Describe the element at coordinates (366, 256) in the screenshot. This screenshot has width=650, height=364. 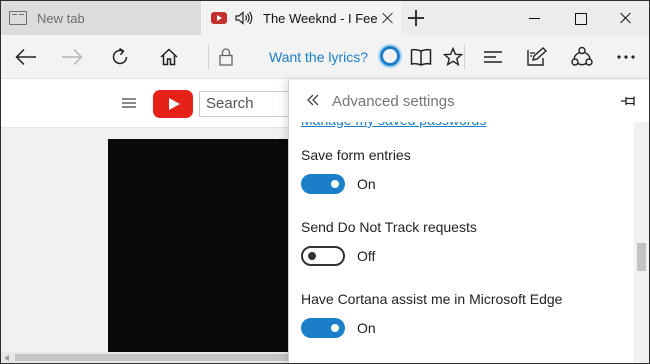
I see `toggle-state: Off` at that location.